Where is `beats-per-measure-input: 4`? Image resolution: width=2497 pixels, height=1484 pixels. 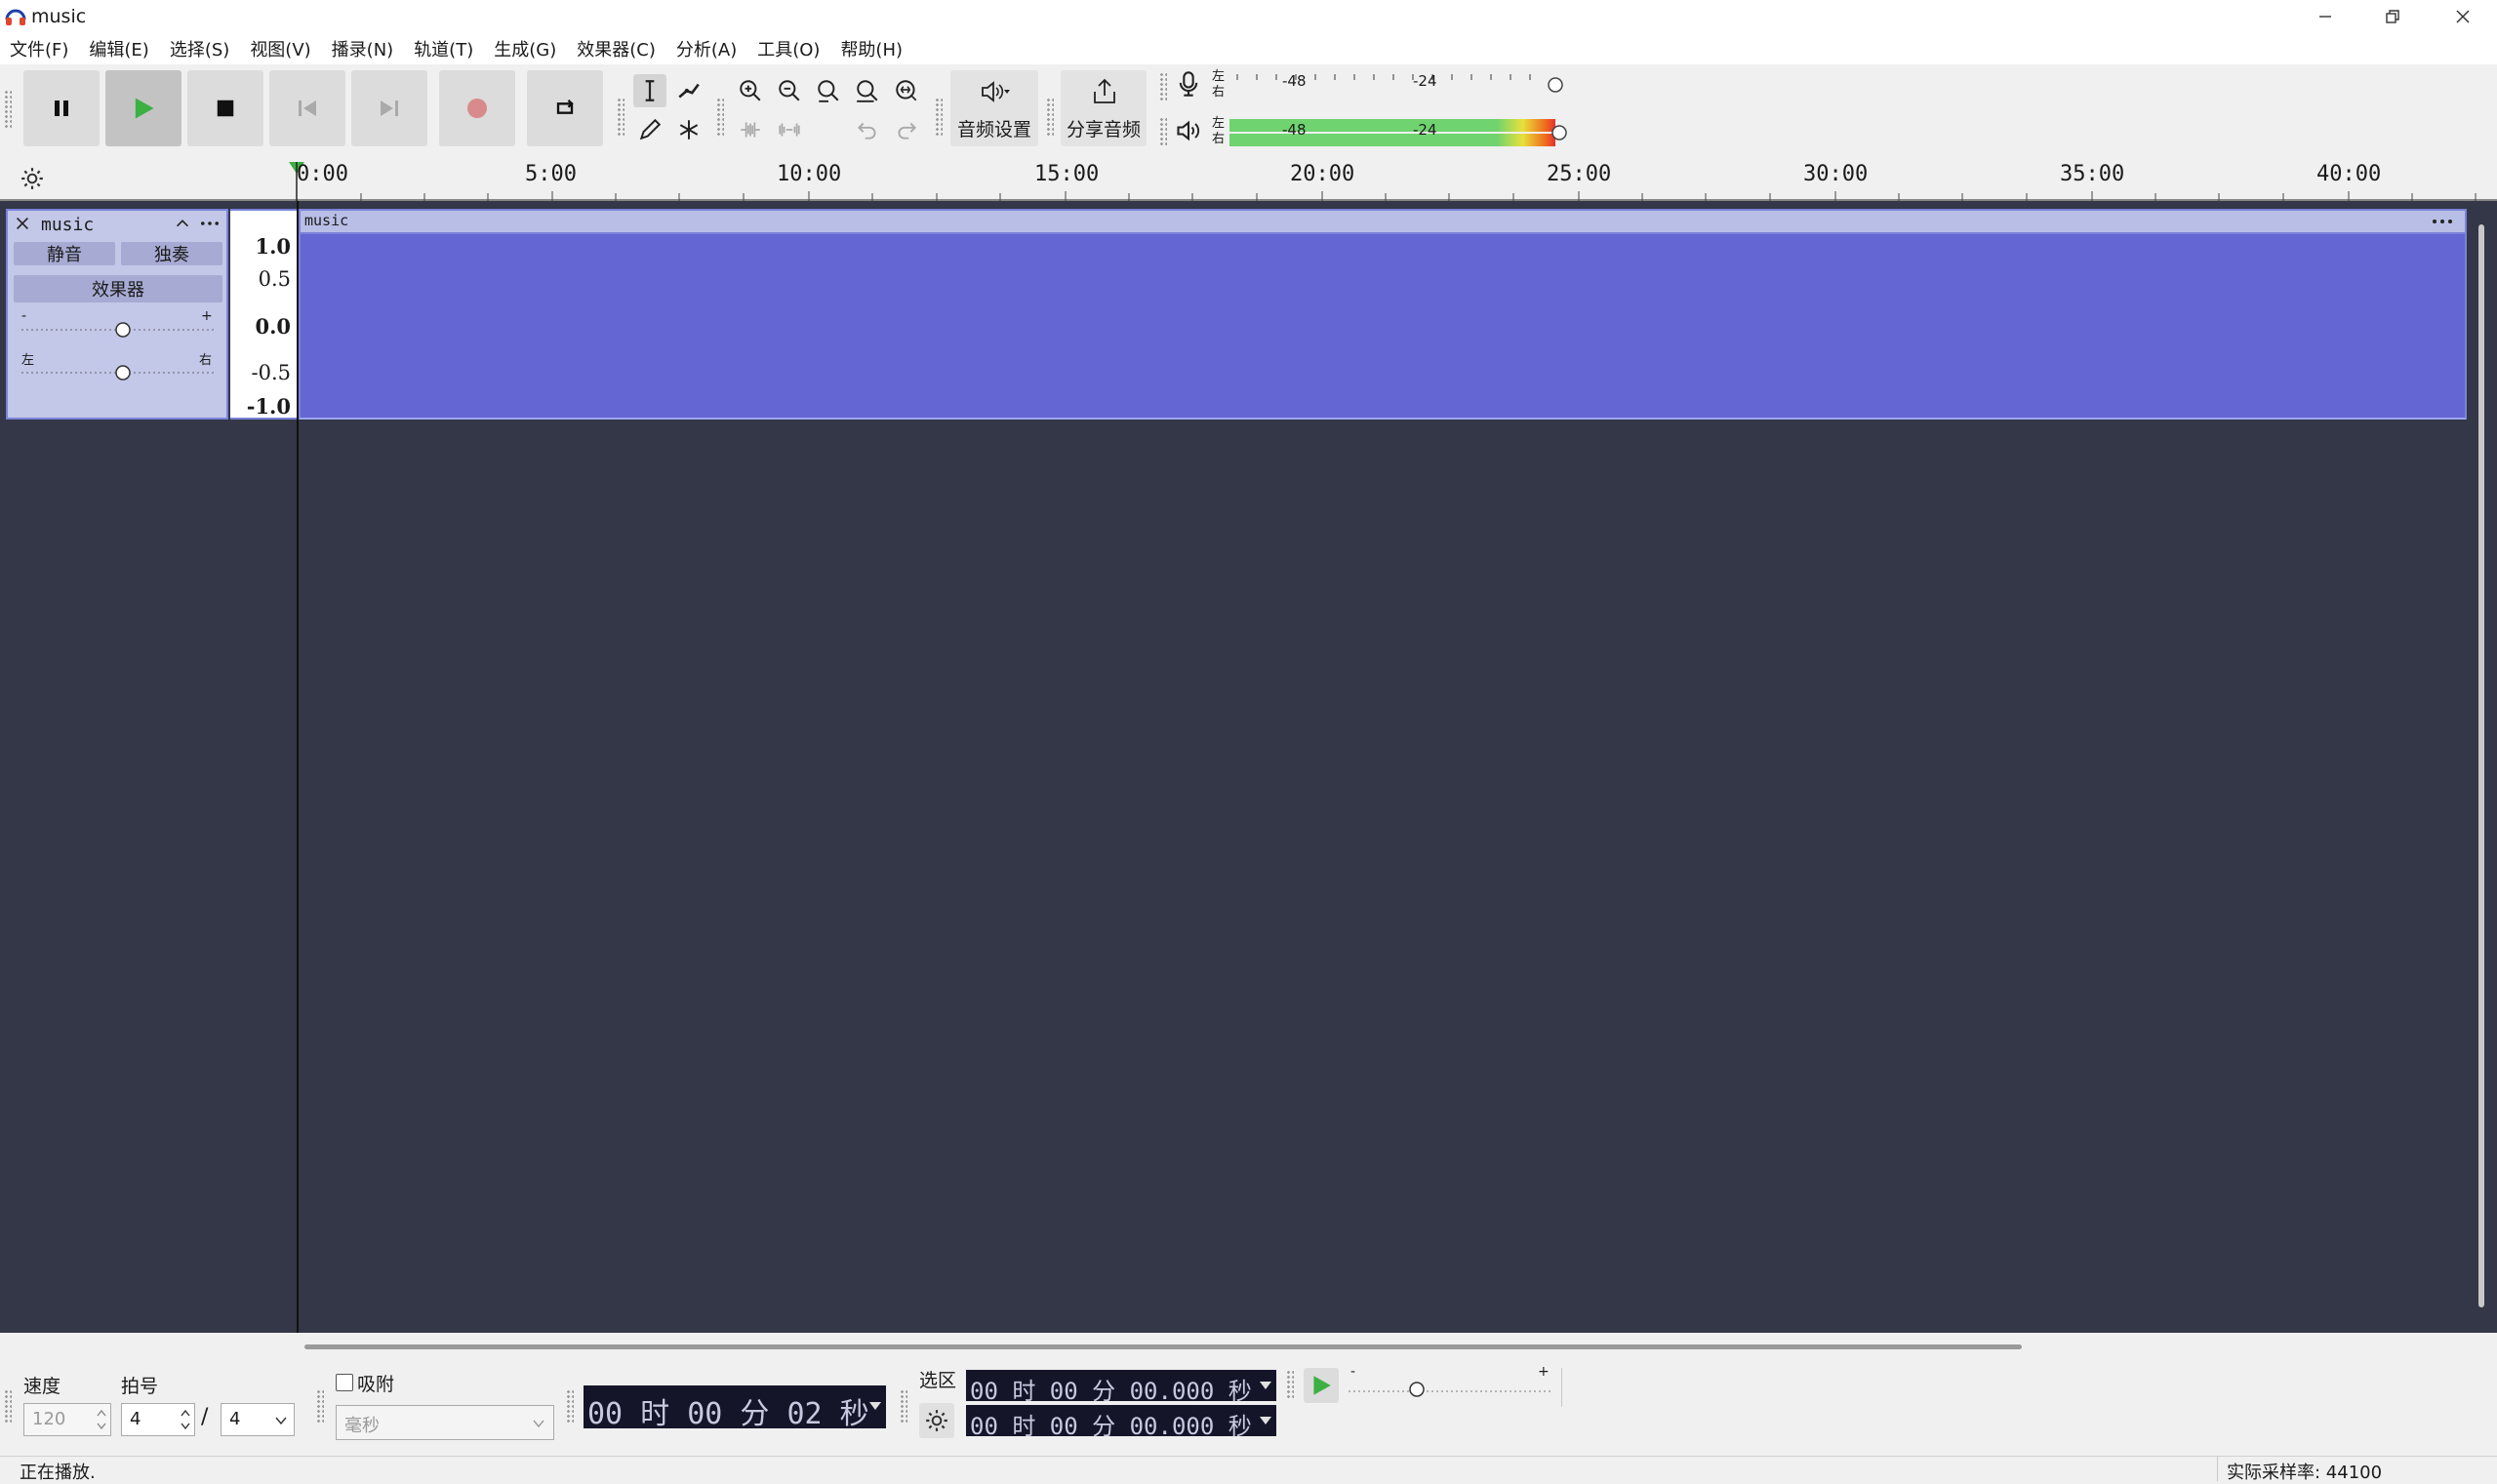 beats-per-measure-input: 4 is located at coordinates (158, 1419).